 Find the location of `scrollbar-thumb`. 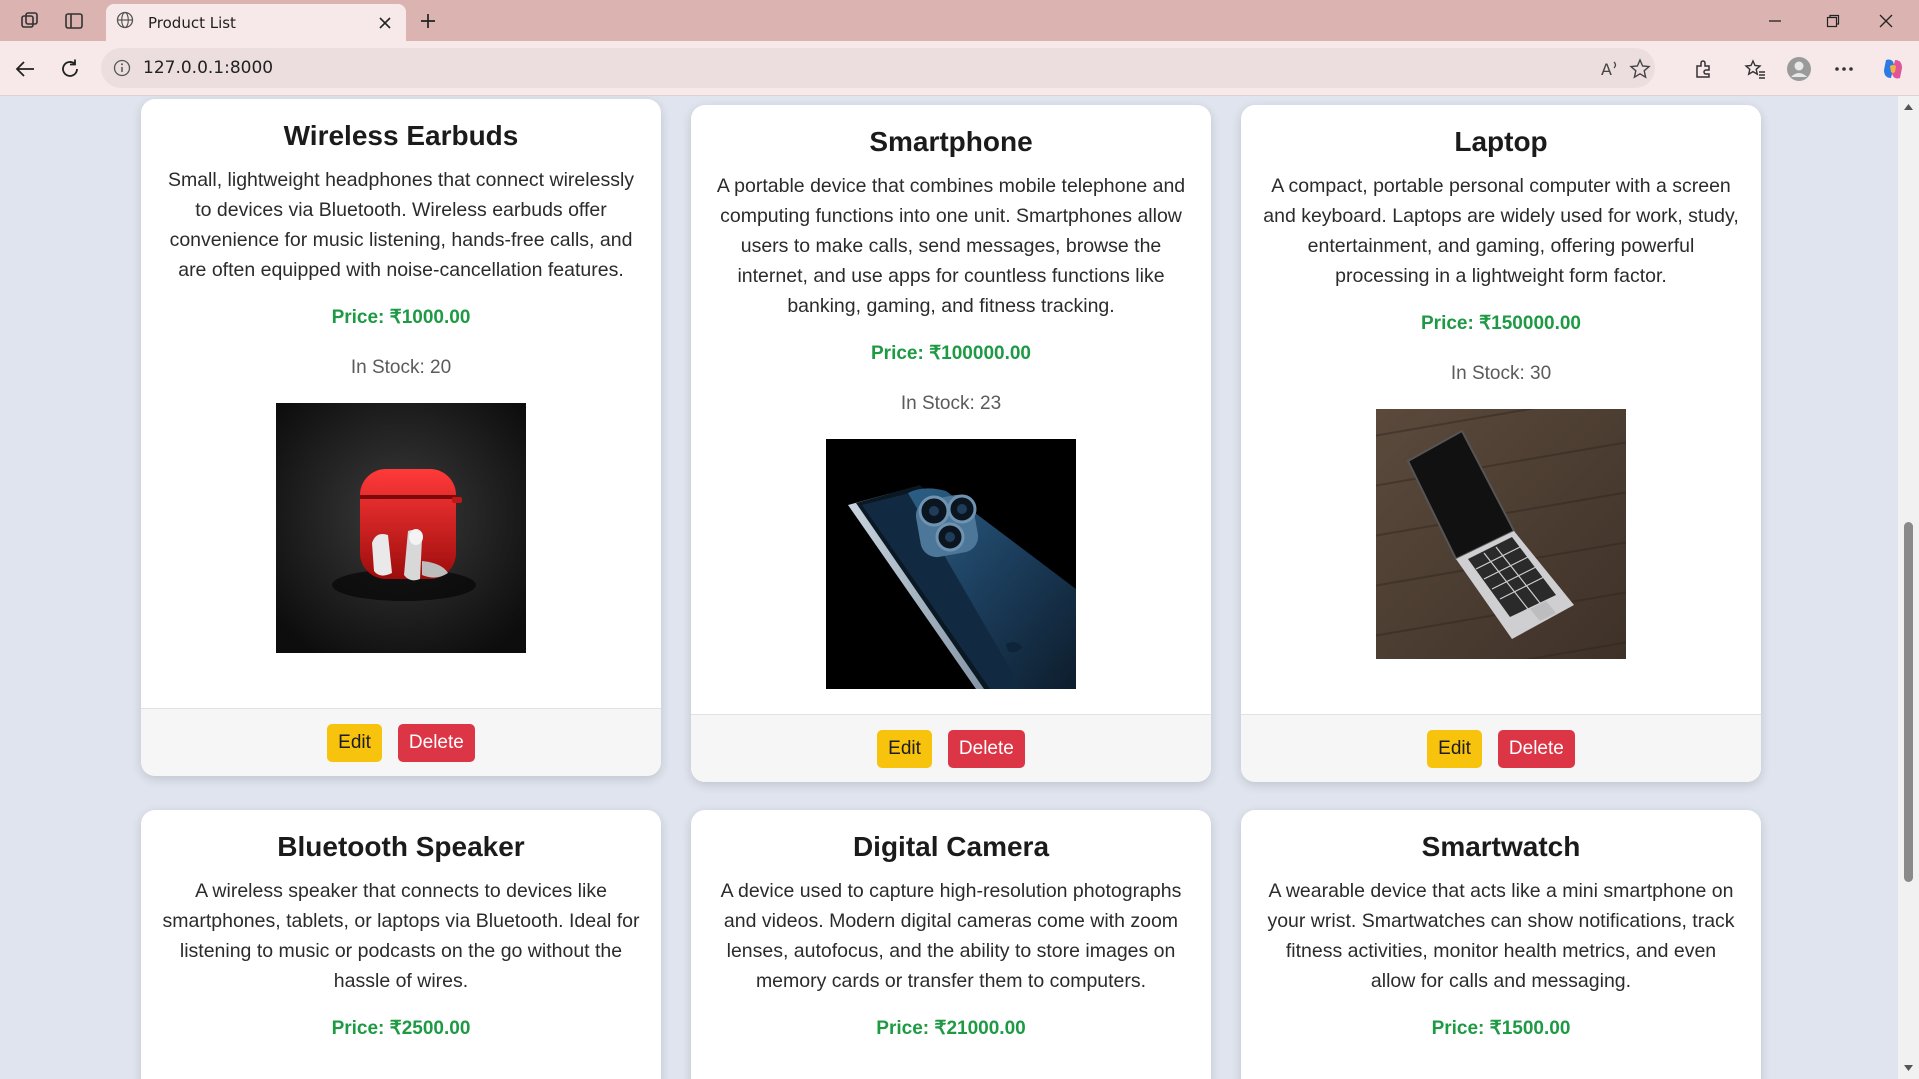

scrollbar-thumb is located at coordinates (1908, 702).